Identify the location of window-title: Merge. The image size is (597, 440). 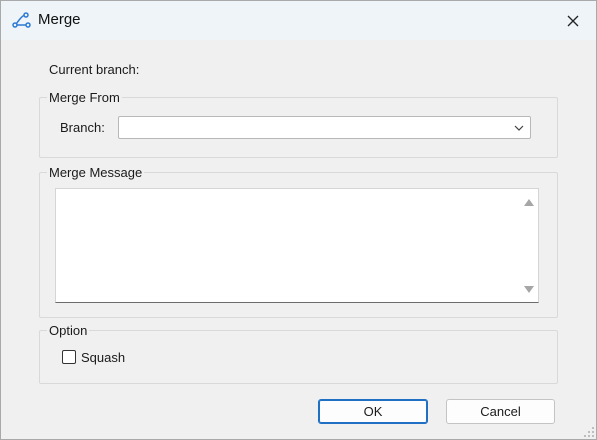
(59, 19).